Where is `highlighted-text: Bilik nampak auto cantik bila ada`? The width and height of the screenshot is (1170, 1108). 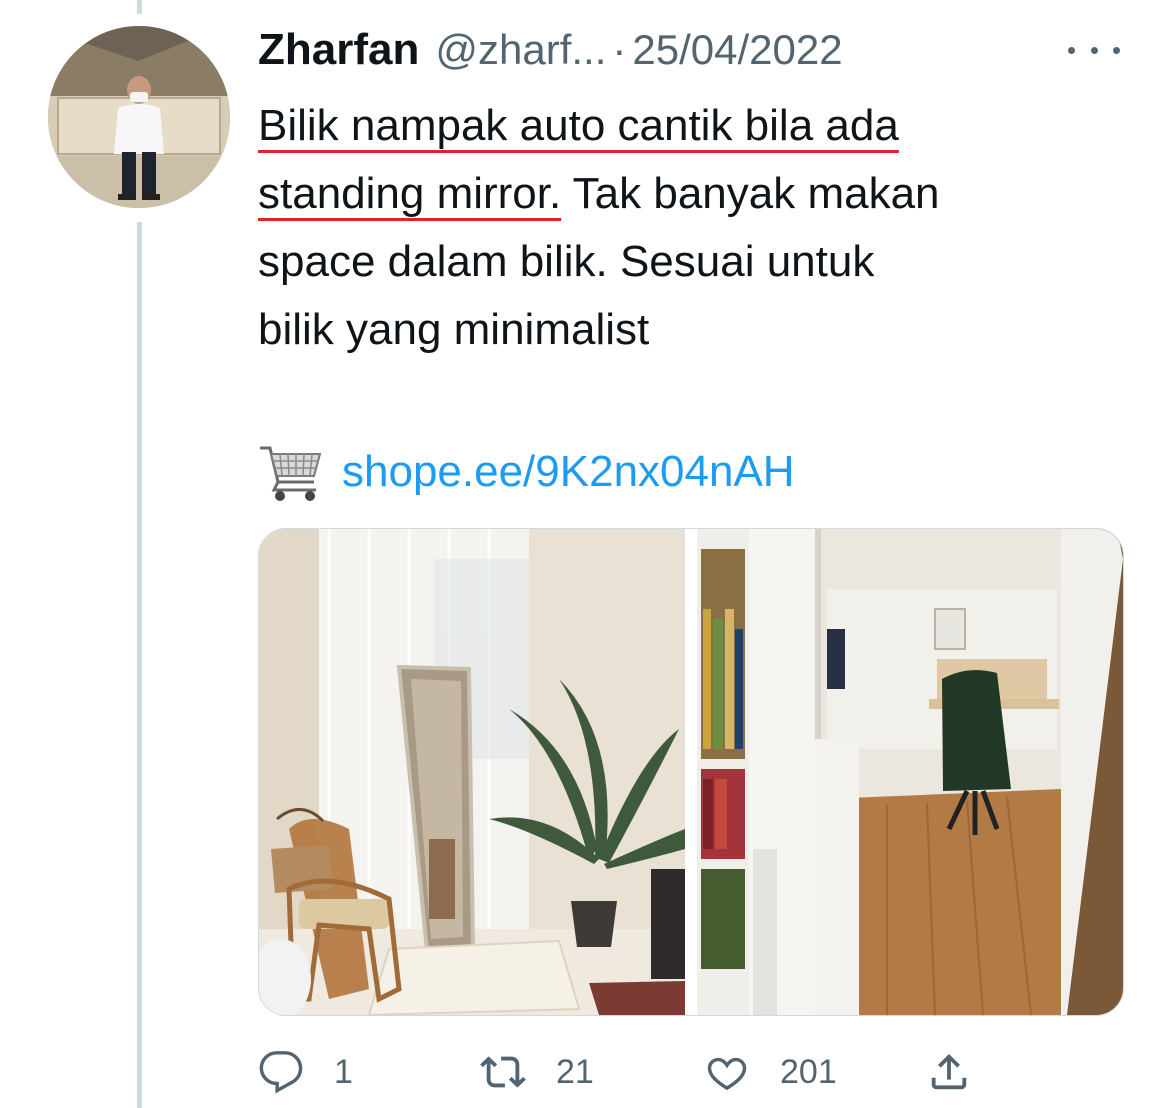
highlighted-text: Bilik nampak auto cantik bila ada is located at coordinates (578, 125).